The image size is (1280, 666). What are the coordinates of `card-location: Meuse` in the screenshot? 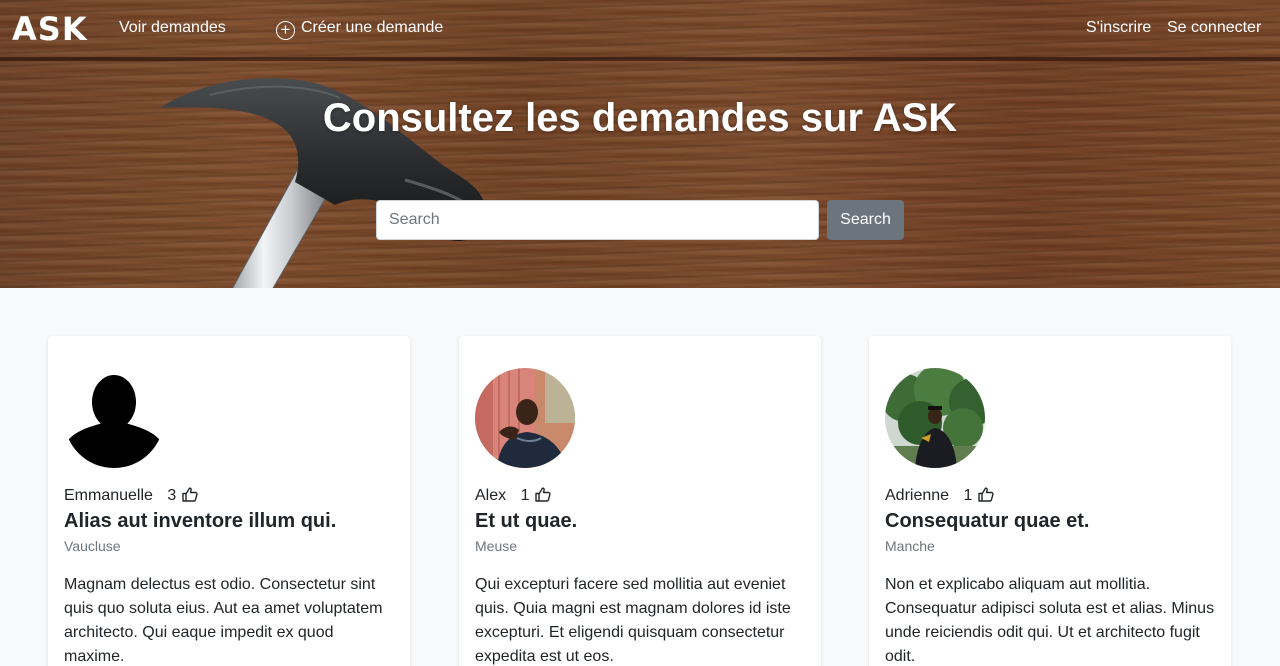 It's located at (496, 546).